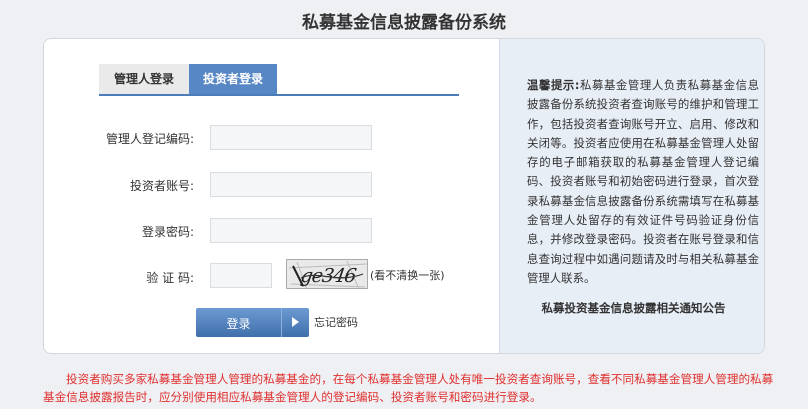 Image resolution: width=808 pixels, height=409 pixels. I want to click on captcha-input, so click(241, 275).